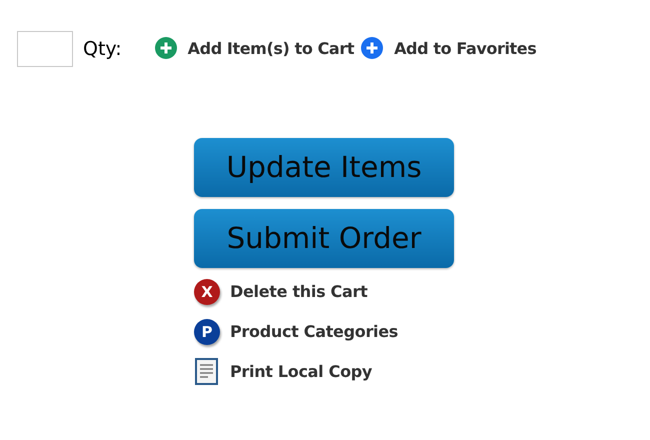 This screenshot has height=440, width=650. Describe the element at coordinates (102, 49) in the screenshot. I see `quantity-label: Qty:` at that location.